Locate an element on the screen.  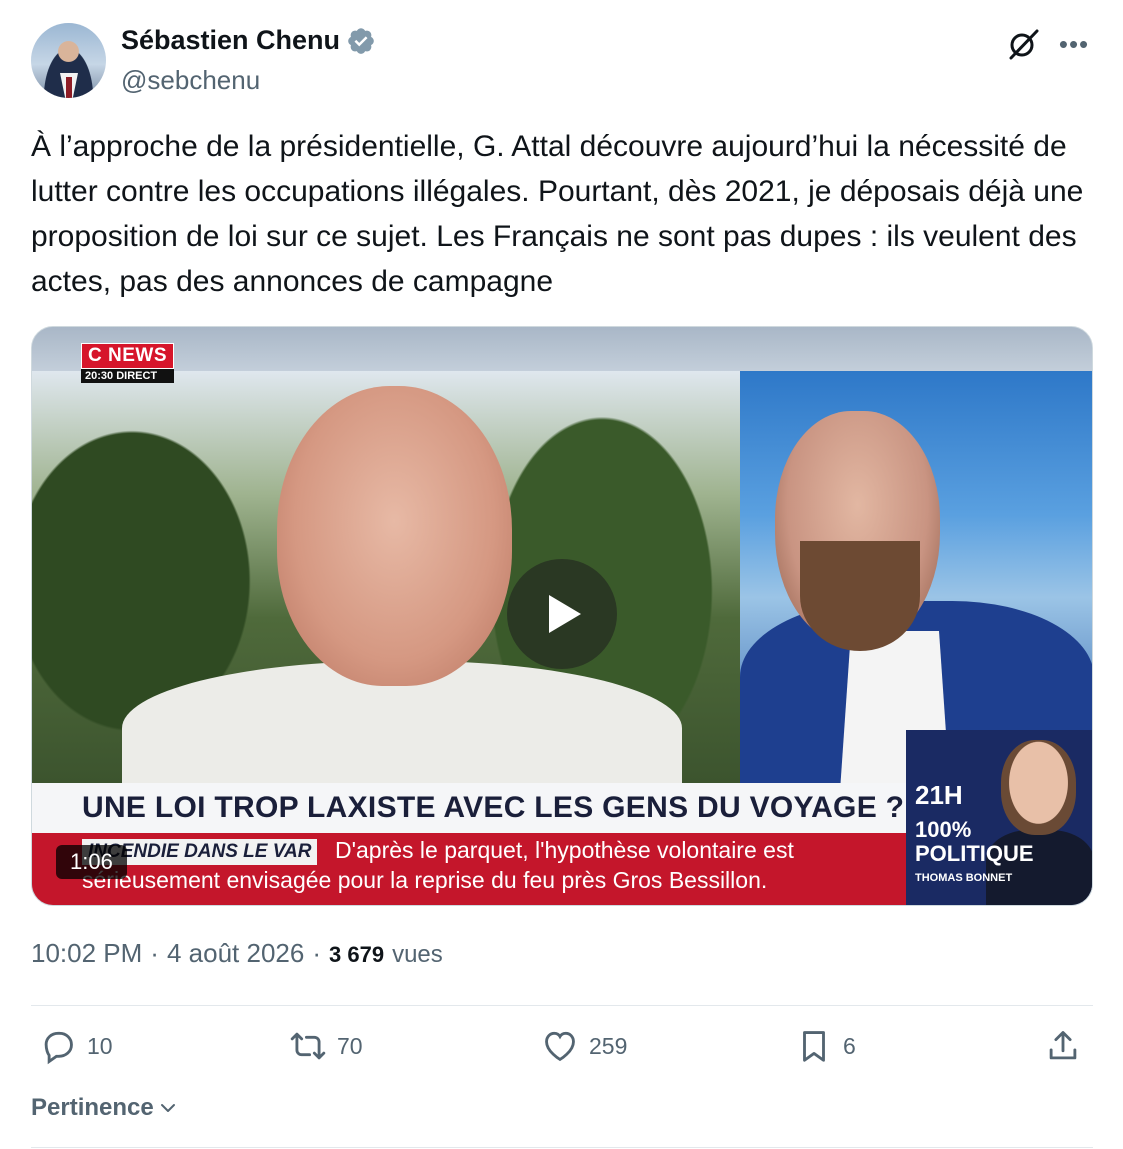
video-right-panel is located at coordinates (916, 581).